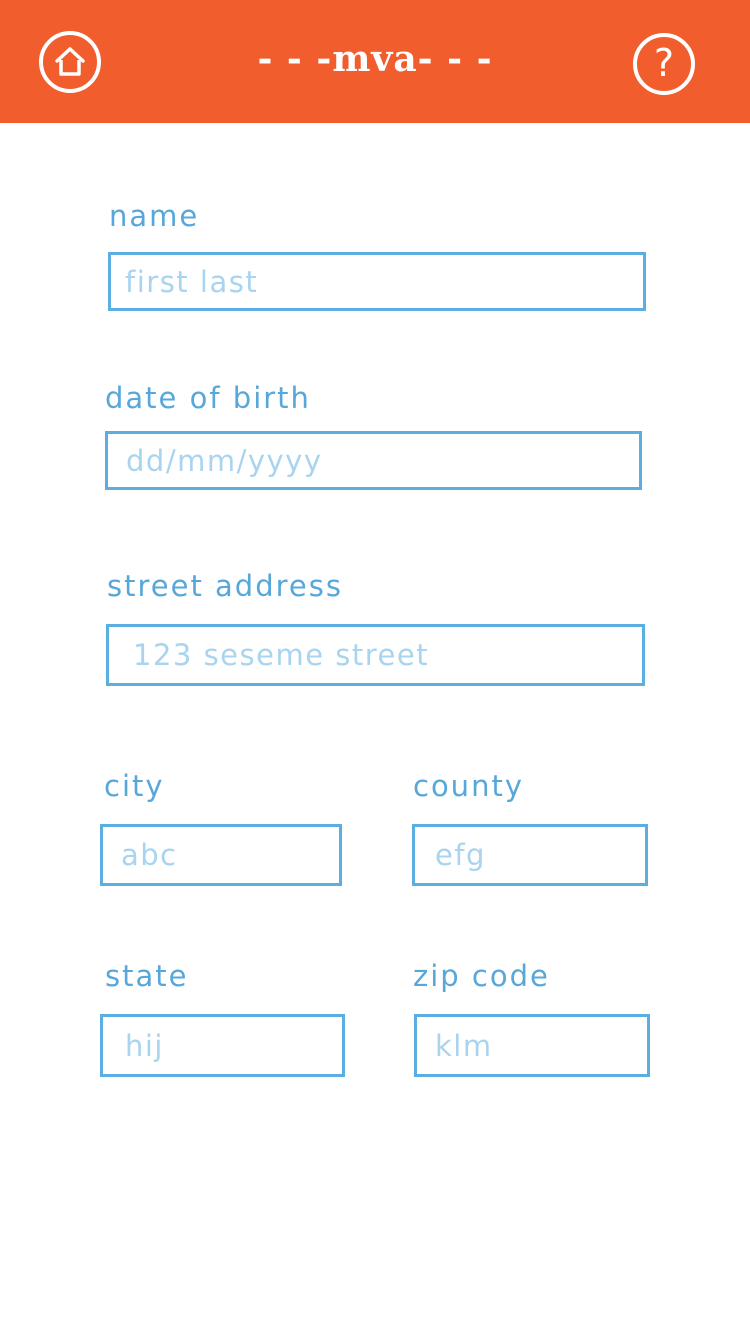 The height and width of the screenshot is (1334, 750). I want to click on county-label: county, so click(468, 786).